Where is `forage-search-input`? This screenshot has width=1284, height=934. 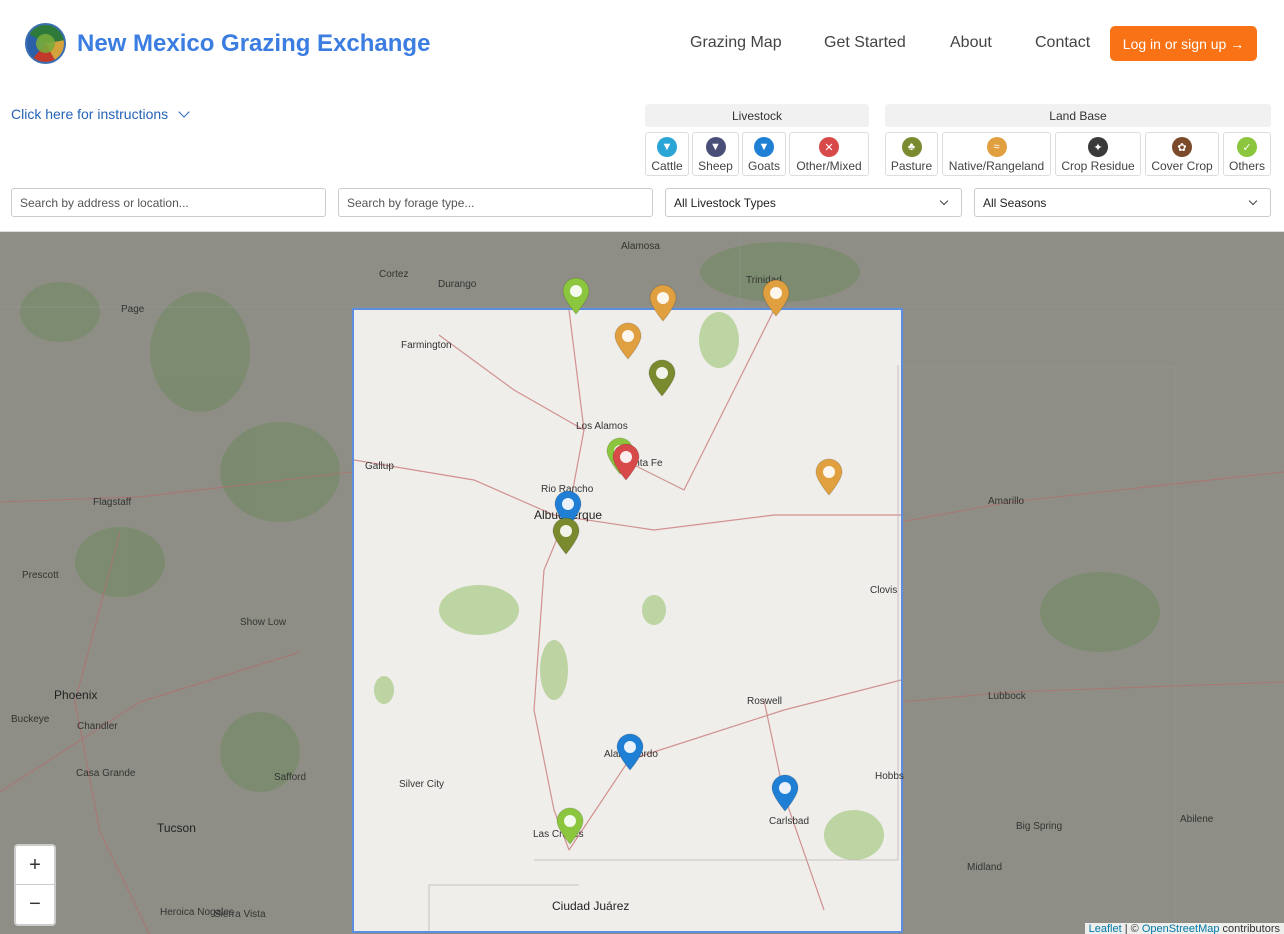
forage-search-input is located at coordinates (495, 202).